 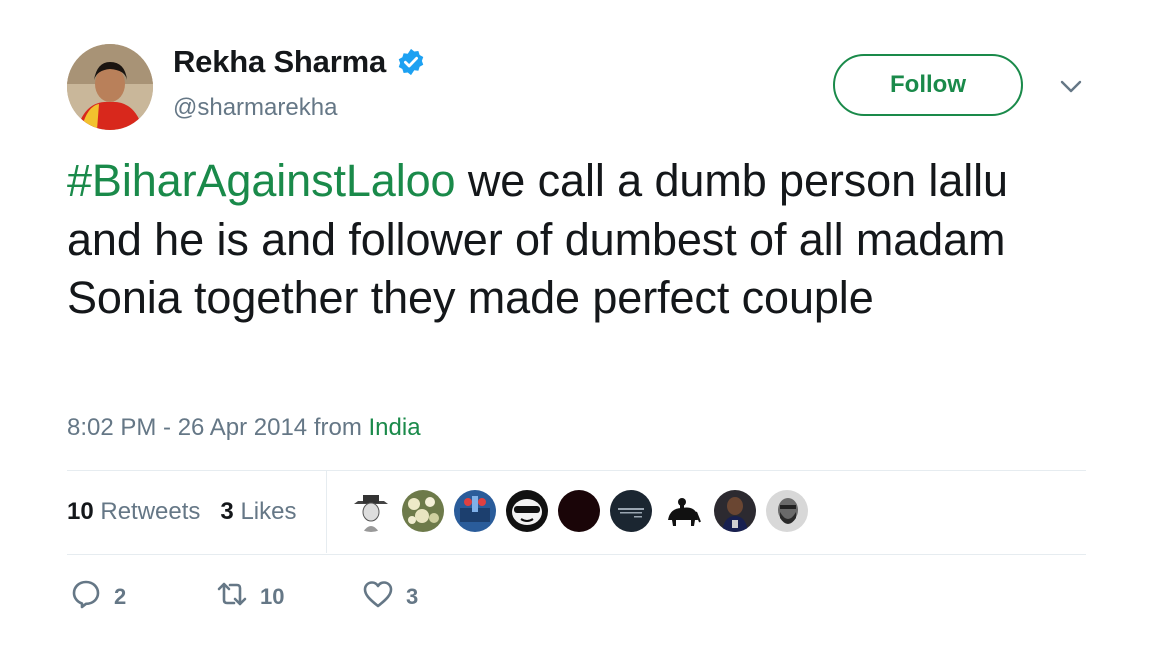 I want to click on retweet-button: 10, so click(x=289, y=597).